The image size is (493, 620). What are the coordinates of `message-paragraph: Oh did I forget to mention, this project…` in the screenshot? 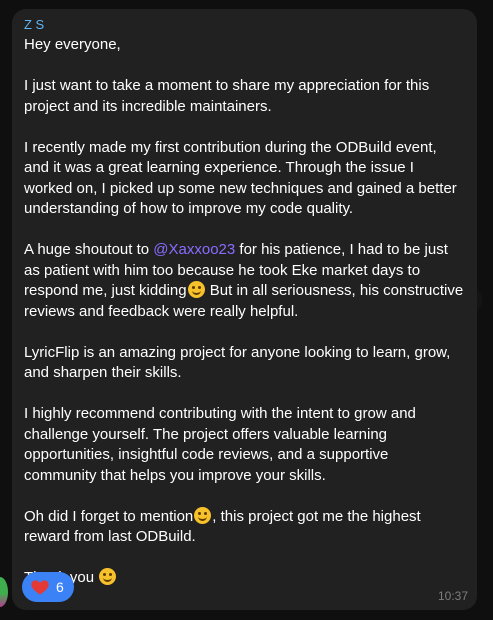 It's located at (244, 527).